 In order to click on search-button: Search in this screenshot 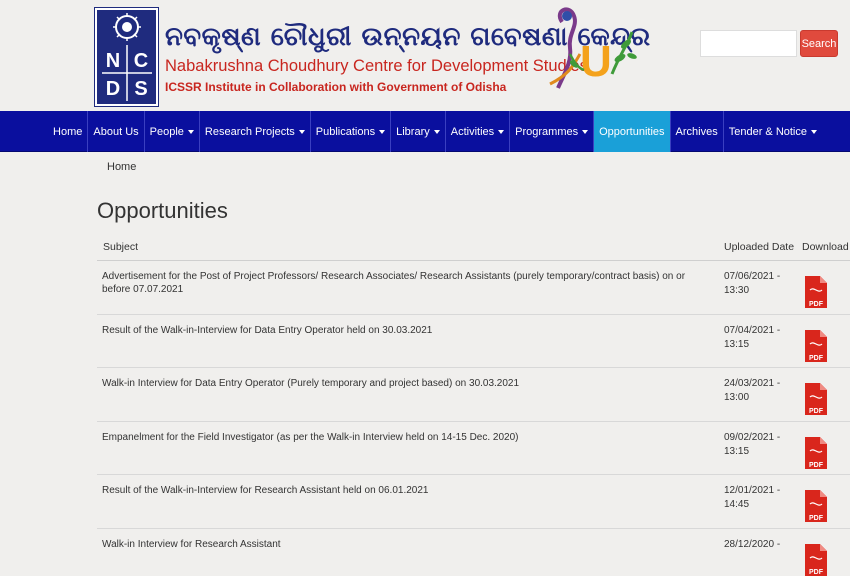, I will do `click(819, 43)`.